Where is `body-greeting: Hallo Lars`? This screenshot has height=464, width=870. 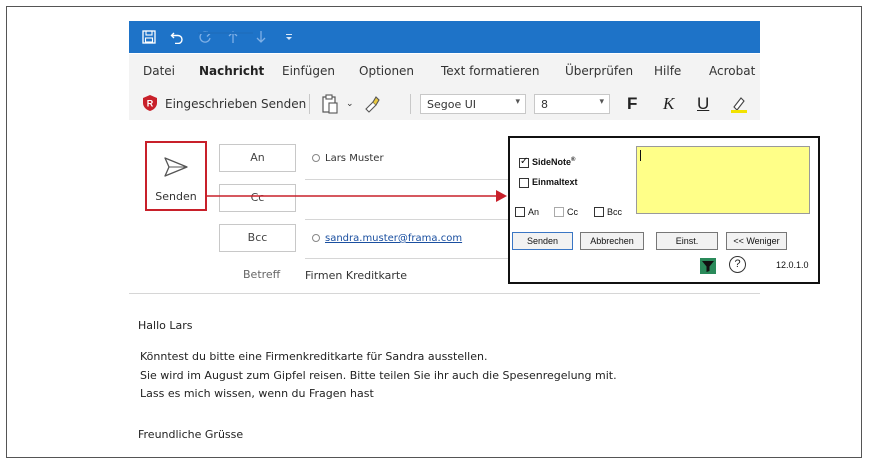 body-greeting: Hallo Lars is located at coordinates (165, 325).